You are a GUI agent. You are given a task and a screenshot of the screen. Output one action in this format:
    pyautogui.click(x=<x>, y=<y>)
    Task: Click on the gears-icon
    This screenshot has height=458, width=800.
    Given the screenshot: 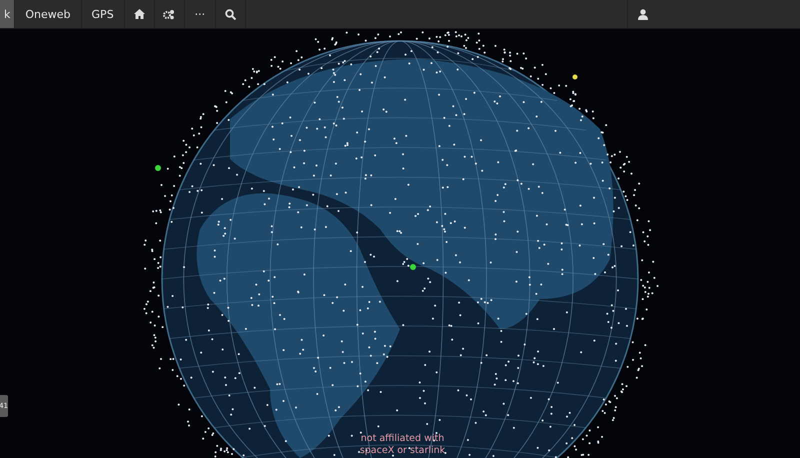 What is the action you would take?
    pyautogui.click(x=169, y=14)
    